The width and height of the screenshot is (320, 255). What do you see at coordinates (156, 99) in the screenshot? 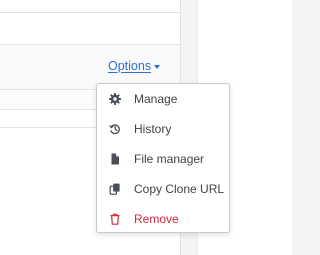
I see `menu-item-label: Manage` at bounding box center [156, 99].